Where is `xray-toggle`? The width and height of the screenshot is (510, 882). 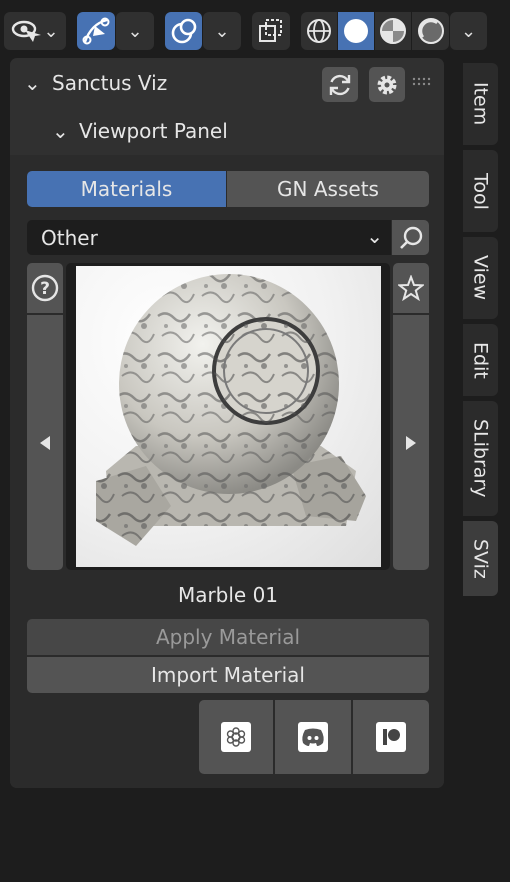 xray-toggle is located at coordinates (271, 31).